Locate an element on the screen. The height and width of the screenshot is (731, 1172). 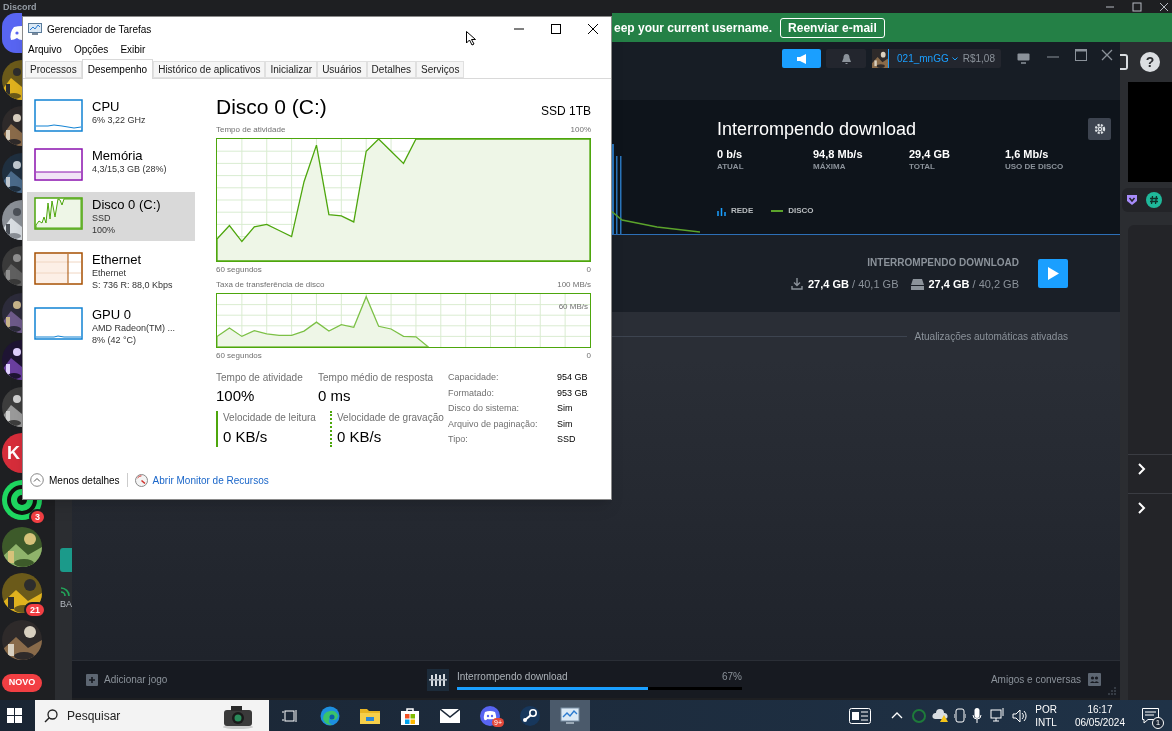
volume-icon is located at coordinates (1020, 715).